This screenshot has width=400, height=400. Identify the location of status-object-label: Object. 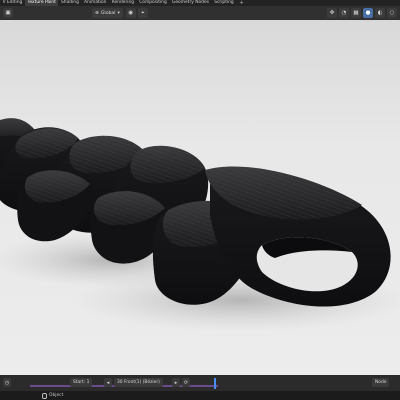
(56, 395).